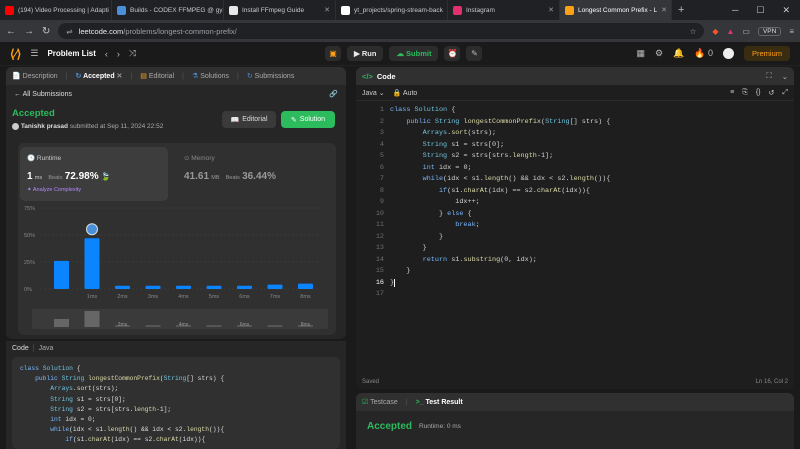 This screenshot has width=800, height=449. What do you see at coordinates (15, 54) in the screenshot?
I see `leetcode-logo: ⟨∕⟩` at bounding box center [15, 54].